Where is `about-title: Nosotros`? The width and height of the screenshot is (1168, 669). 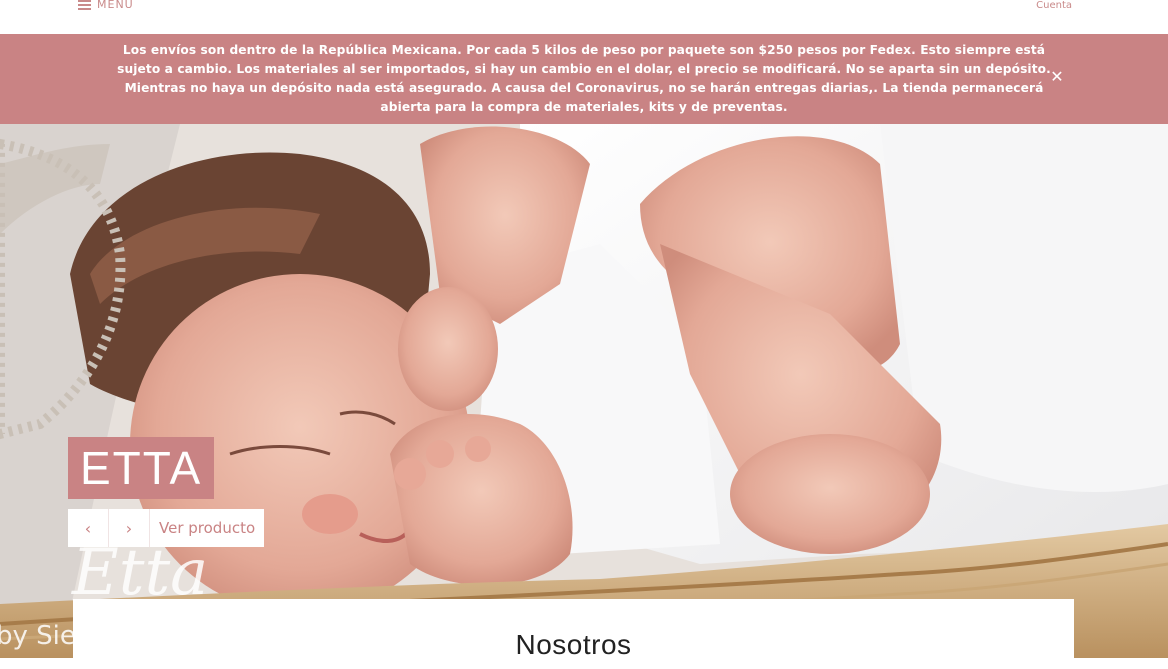
about-title: Nosotros is located at coordinates (573, 644).